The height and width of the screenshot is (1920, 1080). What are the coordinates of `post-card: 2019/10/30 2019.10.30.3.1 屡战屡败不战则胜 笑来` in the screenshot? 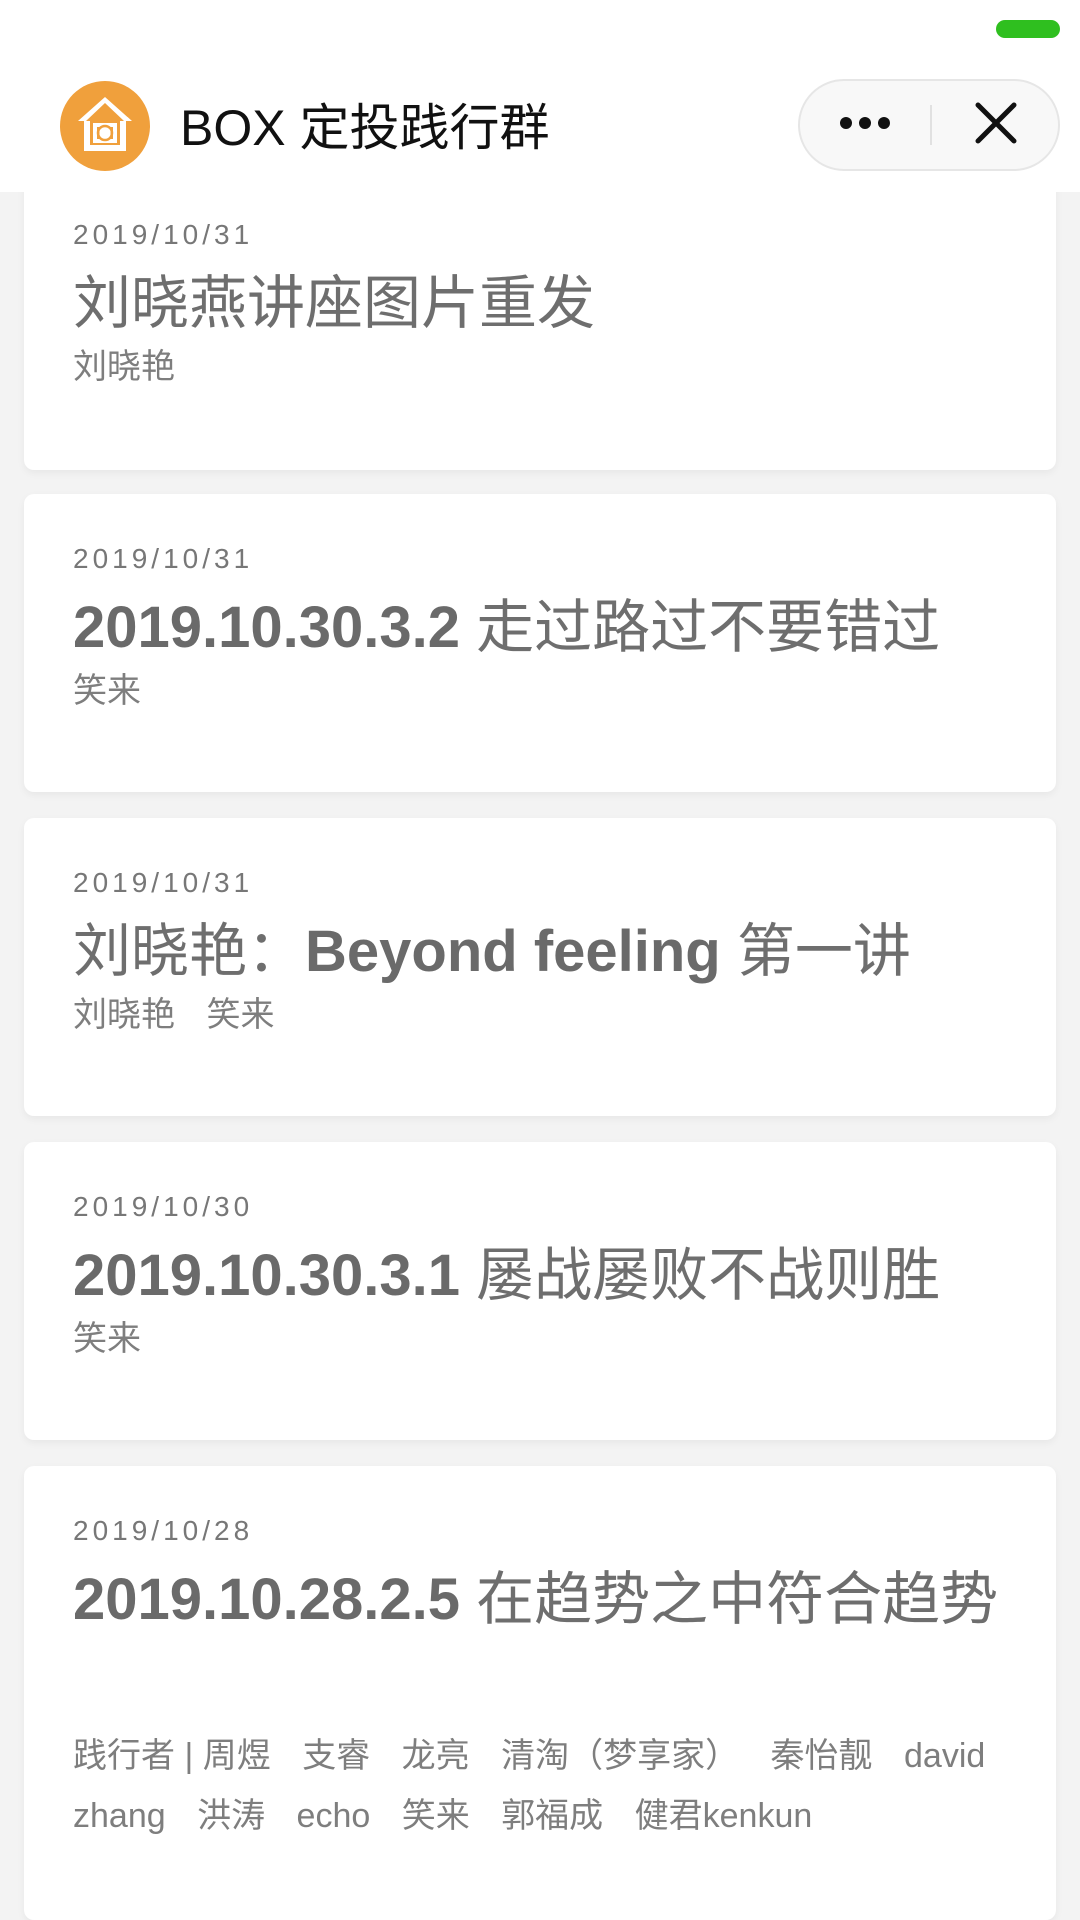 It's located at (540, 1291).